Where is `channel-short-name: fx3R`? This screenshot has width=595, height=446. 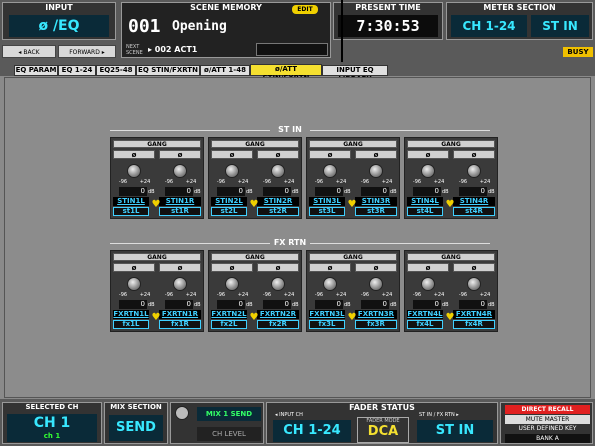
channel-short-name: fx3R is located at coordinates (376, 324).